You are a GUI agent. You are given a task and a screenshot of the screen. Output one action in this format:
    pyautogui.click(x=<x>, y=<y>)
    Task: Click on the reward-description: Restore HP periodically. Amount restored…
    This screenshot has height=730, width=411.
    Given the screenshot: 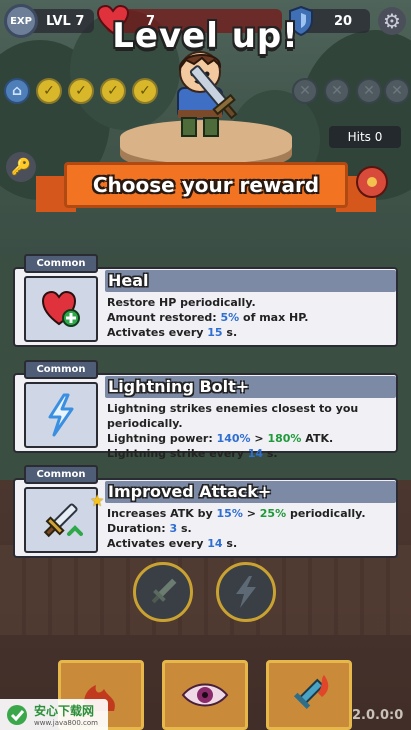 What is the action you would take?
    pyautogui.click(x=252, y=317)
    